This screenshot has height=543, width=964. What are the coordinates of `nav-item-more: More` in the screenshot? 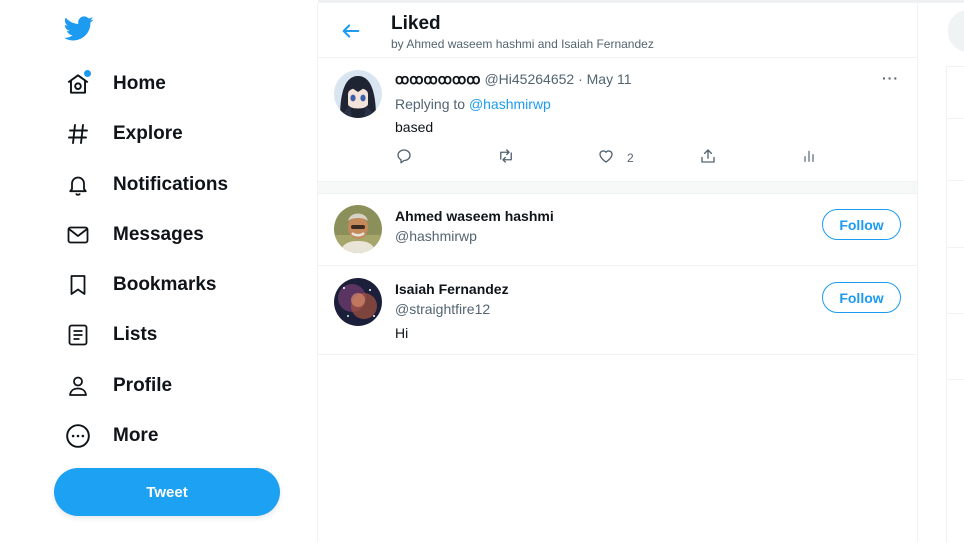 It's located at (111, 436).